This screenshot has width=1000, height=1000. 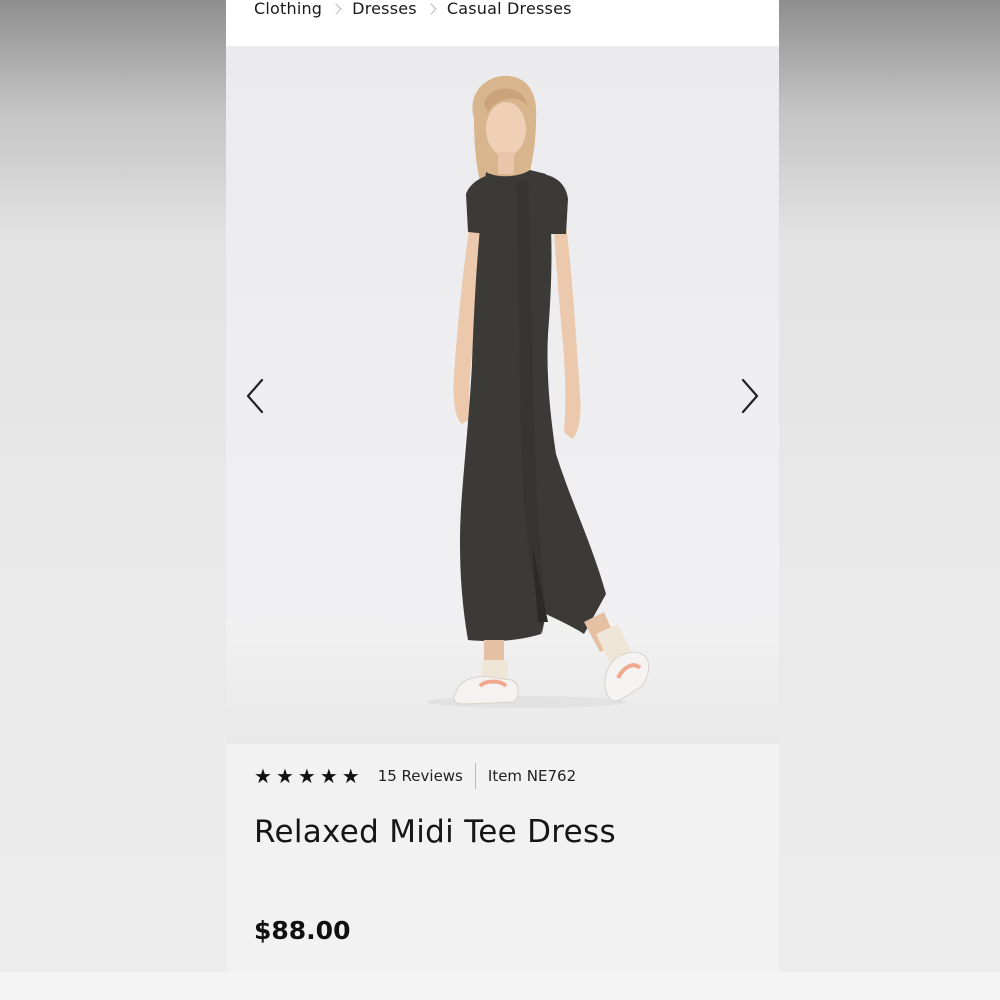 What do you see at coordinates (532, 776) in the screenshot?
I see `item-code: Item NE762` at bounding box center [532, 776].